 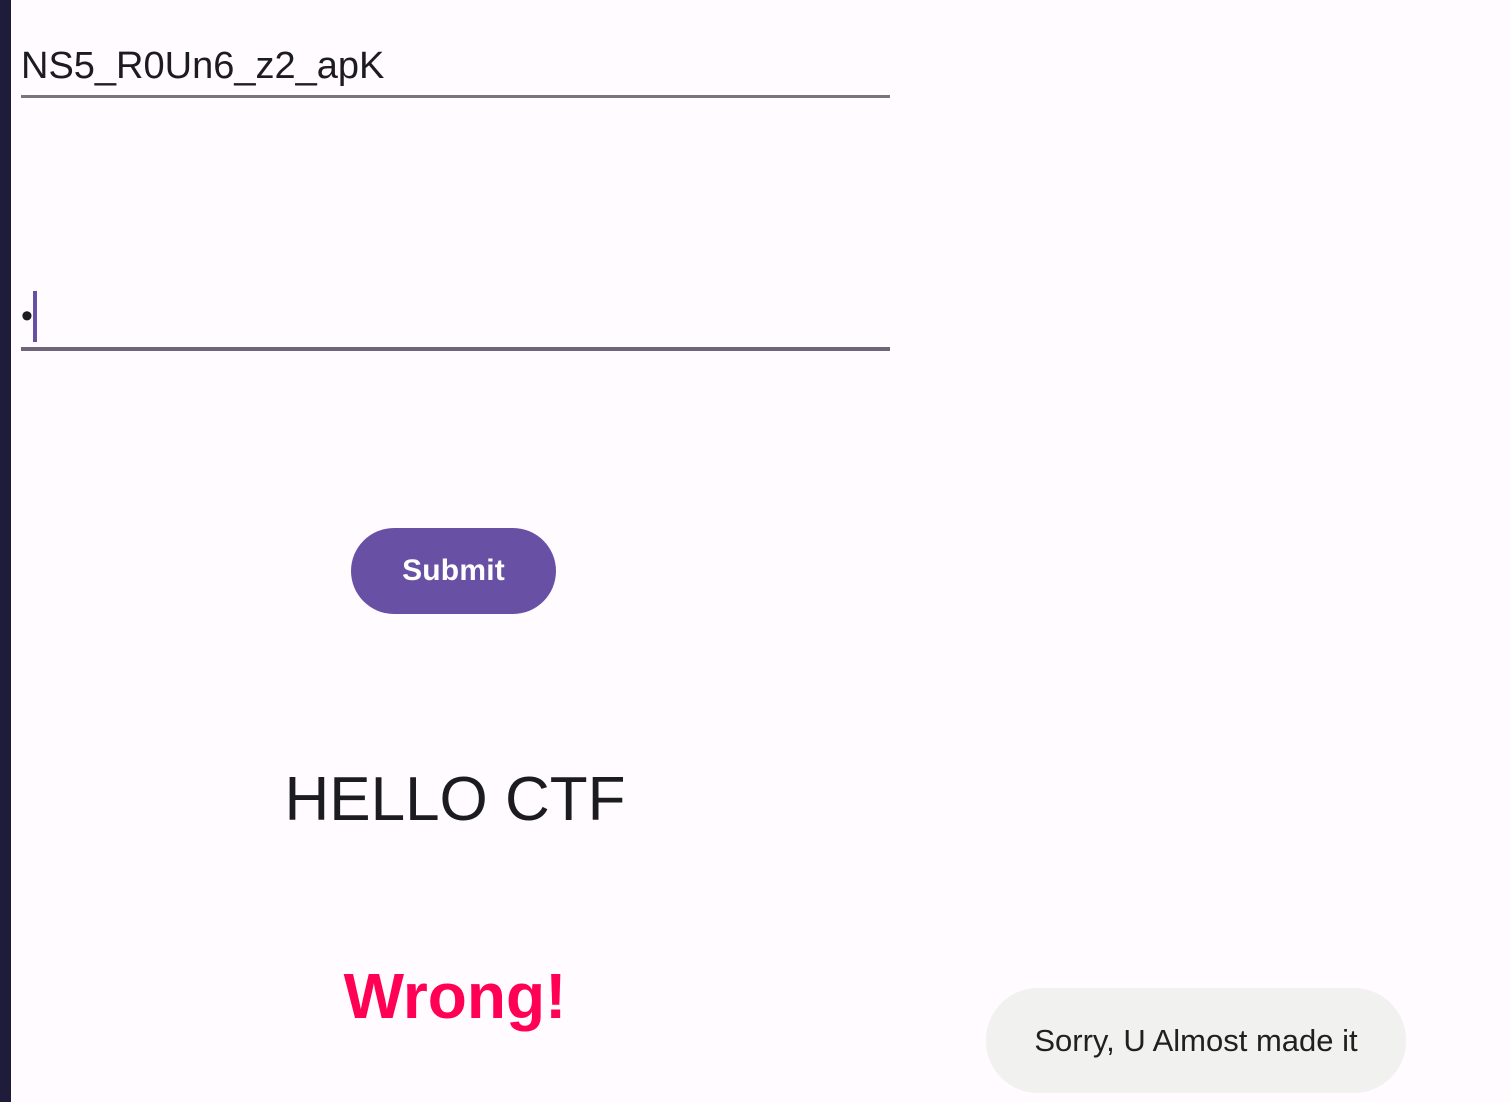 I want to click on submit-button: Submit, so click(x=453, y=571).